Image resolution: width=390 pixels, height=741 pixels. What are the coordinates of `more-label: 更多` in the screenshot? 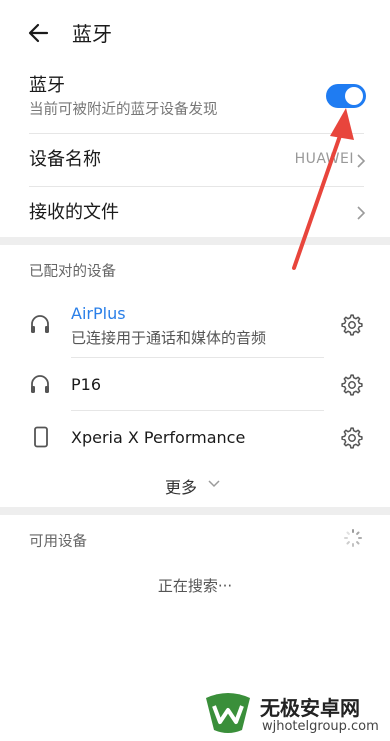 It's located at (181, 487).